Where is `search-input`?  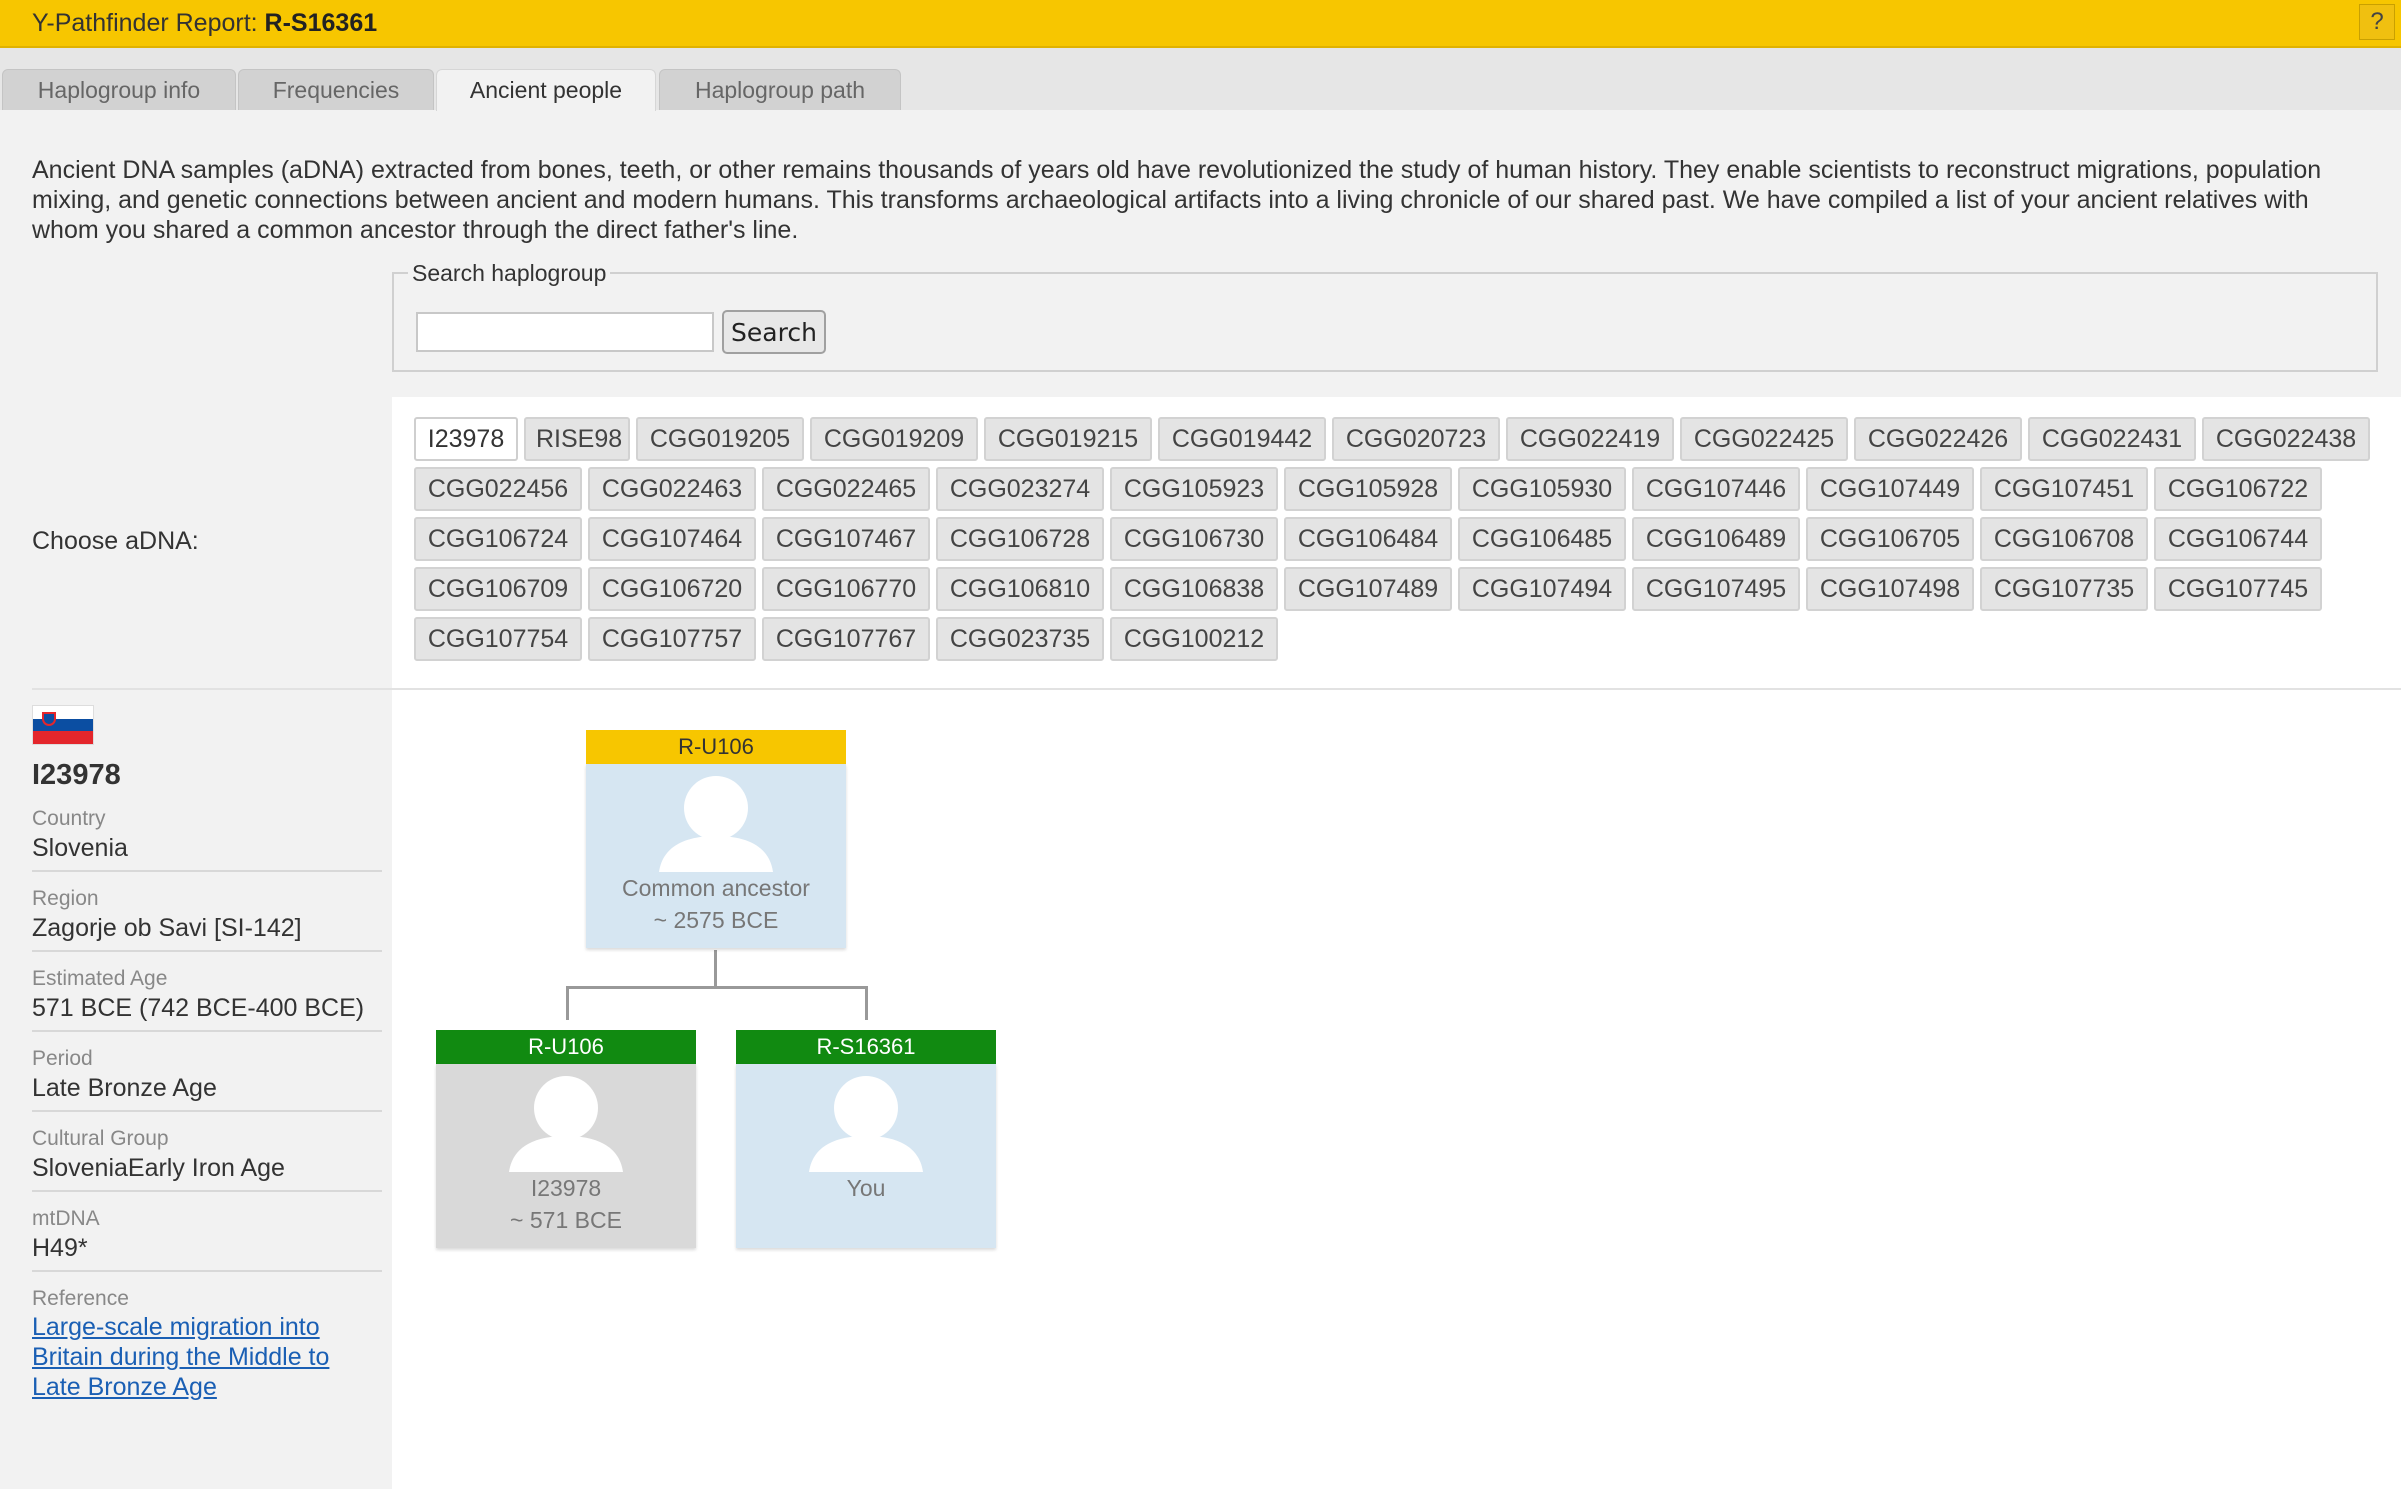 search-input is located at coordinates (565, 332).